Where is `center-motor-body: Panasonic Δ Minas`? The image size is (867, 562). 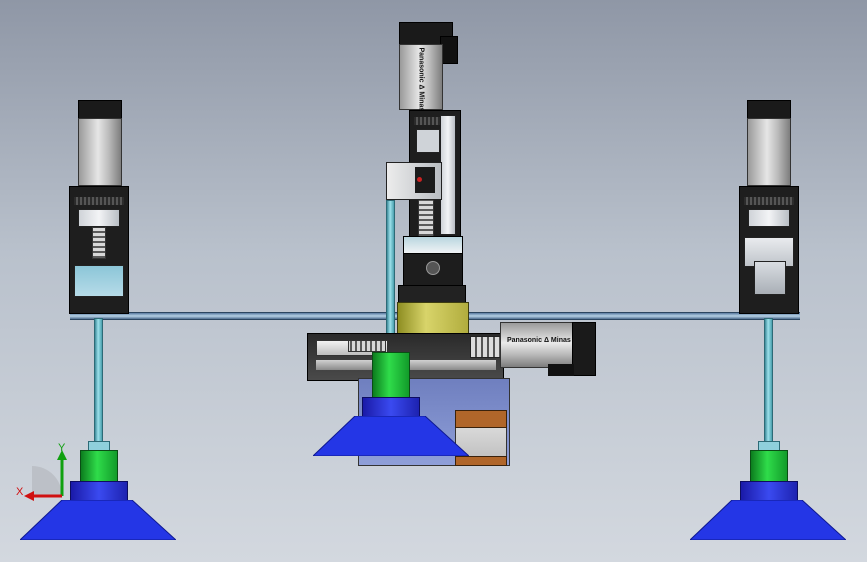 center-motor-body: Panasonic Δ Minas is located at coordinates (421, 78).